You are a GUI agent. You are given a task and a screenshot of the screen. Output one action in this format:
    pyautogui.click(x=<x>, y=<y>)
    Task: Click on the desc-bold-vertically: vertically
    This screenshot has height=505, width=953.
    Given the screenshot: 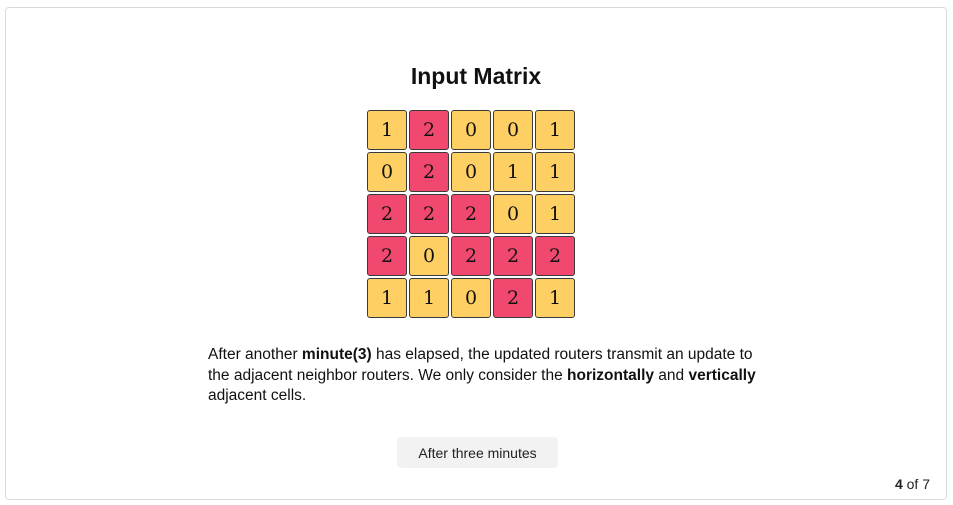 What is the action you would take?
    pyautogui.click(x=722, y=375)
    